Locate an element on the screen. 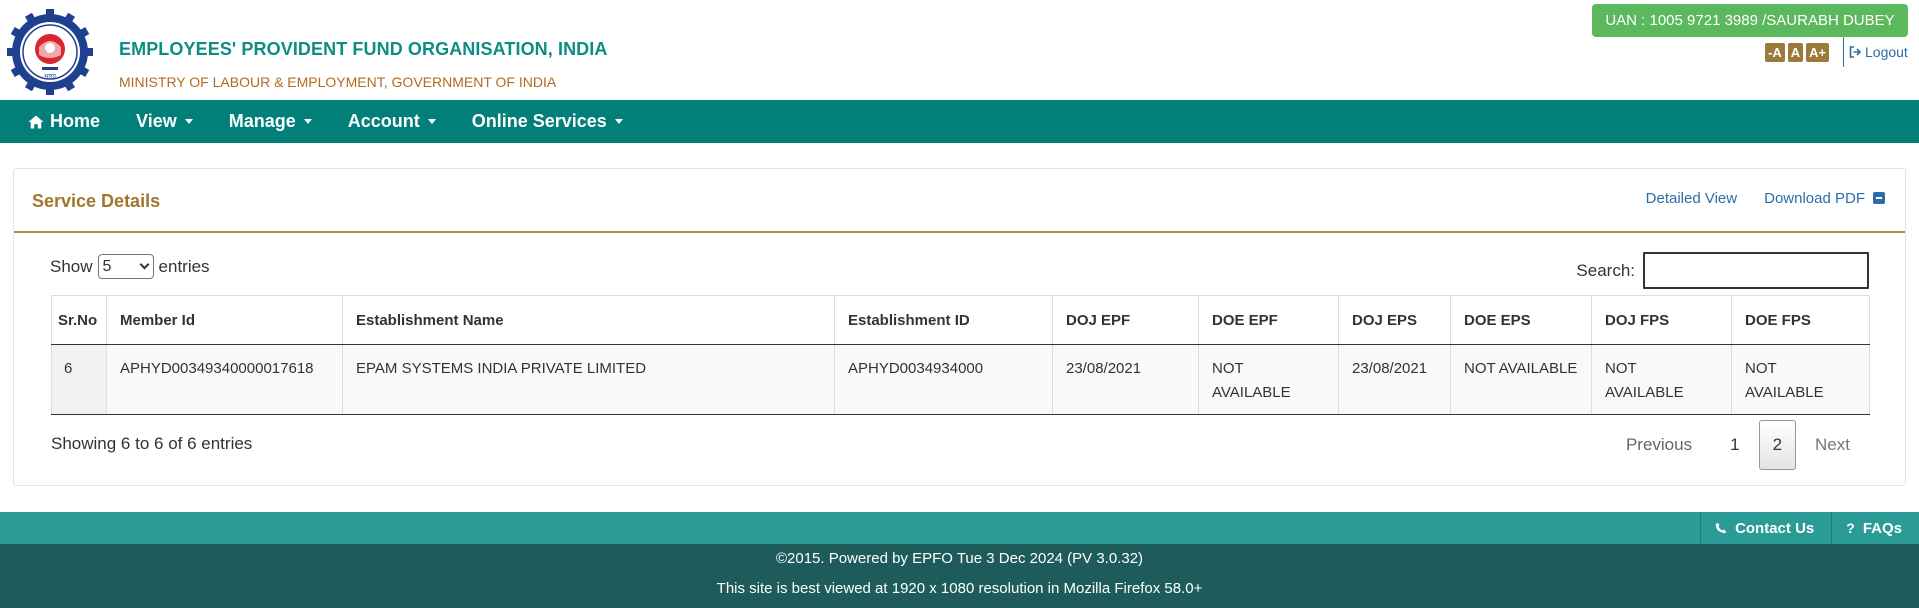  header-divider is located at coordinates (1843, 52).